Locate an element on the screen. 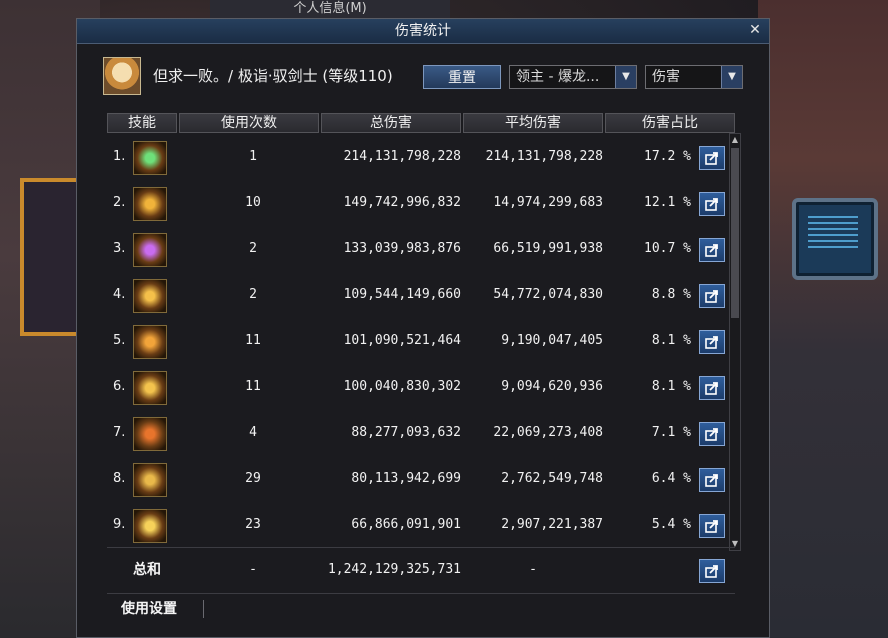  table-row: 3. 2 133,039,983,876 66,519,991,938 10.7 % is located at coordinates (421, 249).